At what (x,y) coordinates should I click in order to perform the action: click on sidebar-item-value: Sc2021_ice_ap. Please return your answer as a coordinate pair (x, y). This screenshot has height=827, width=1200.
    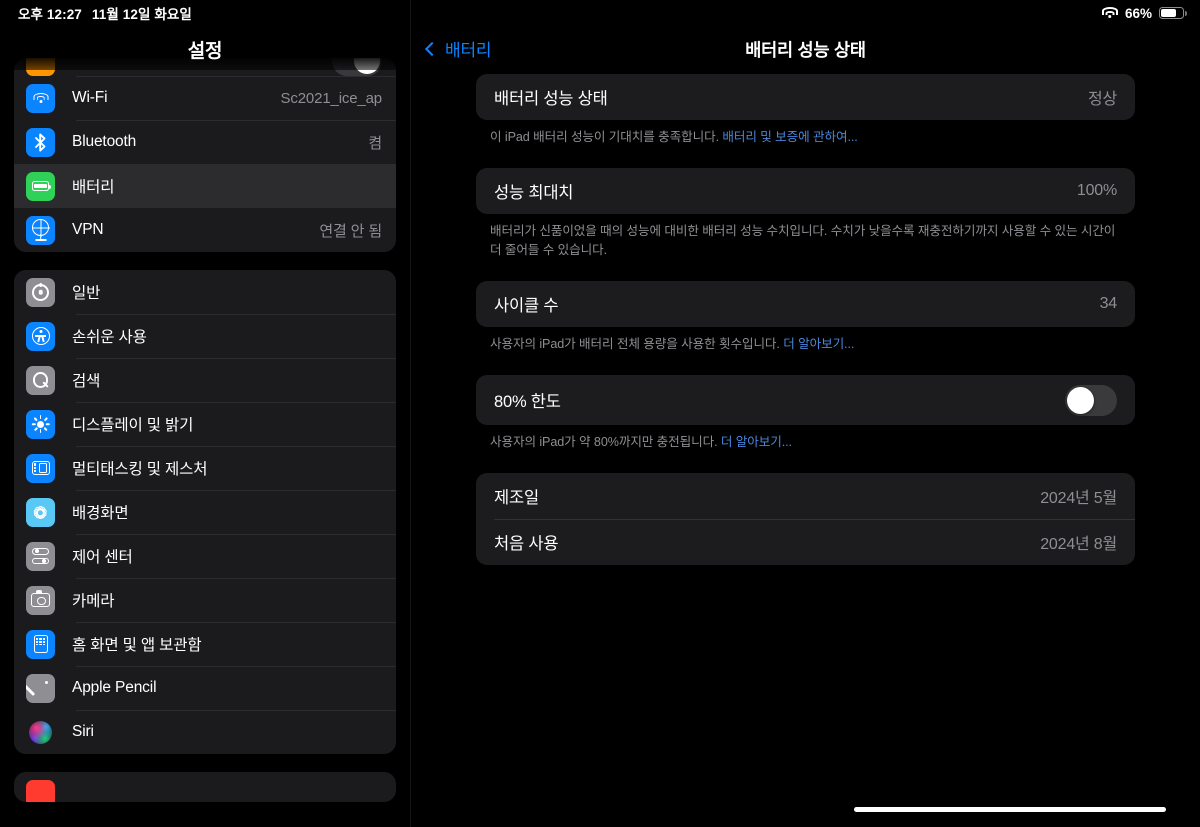
    Looking at the image, I should click on (331, 98).